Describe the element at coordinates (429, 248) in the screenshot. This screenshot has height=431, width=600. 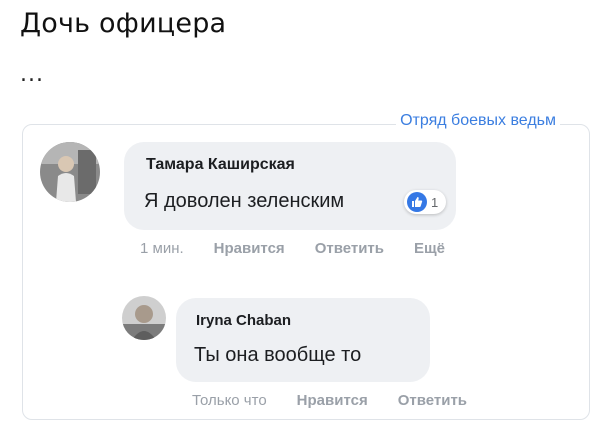
I see `more-link: Ещё` at that location.